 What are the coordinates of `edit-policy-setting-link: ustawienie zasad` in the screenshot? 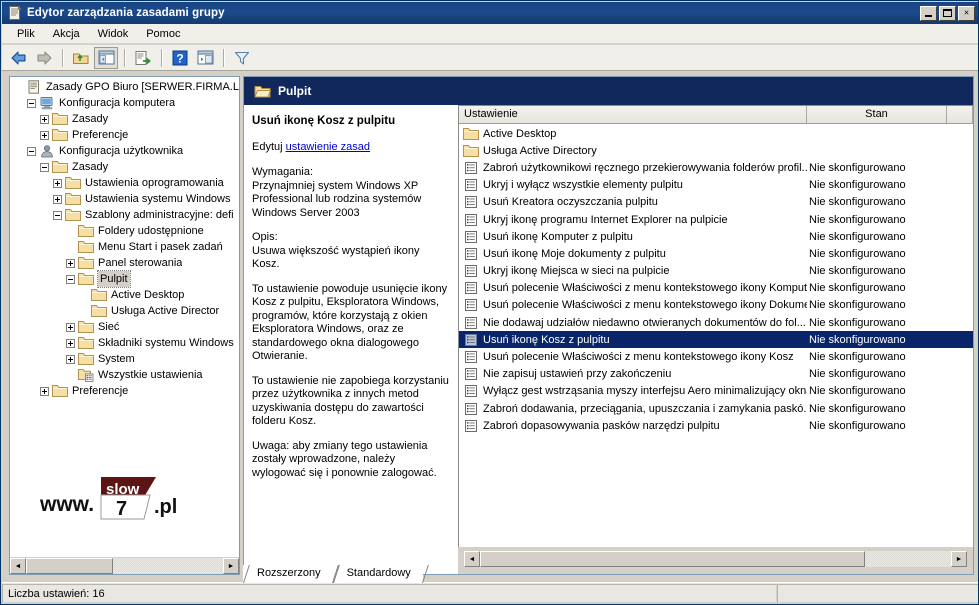 It's located at (328, 147).